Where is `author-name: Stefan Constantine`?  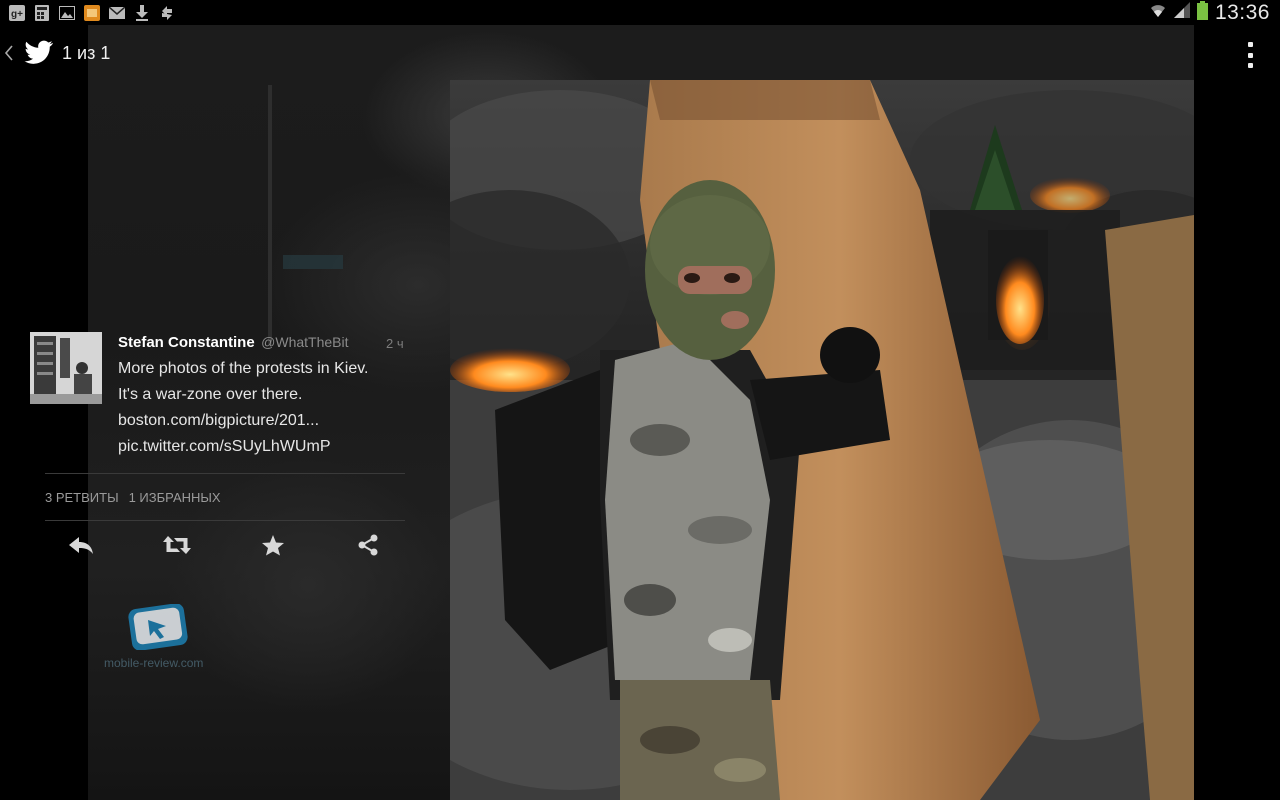 author-name: Stefan Constantine is located at coordinates (186, 342).